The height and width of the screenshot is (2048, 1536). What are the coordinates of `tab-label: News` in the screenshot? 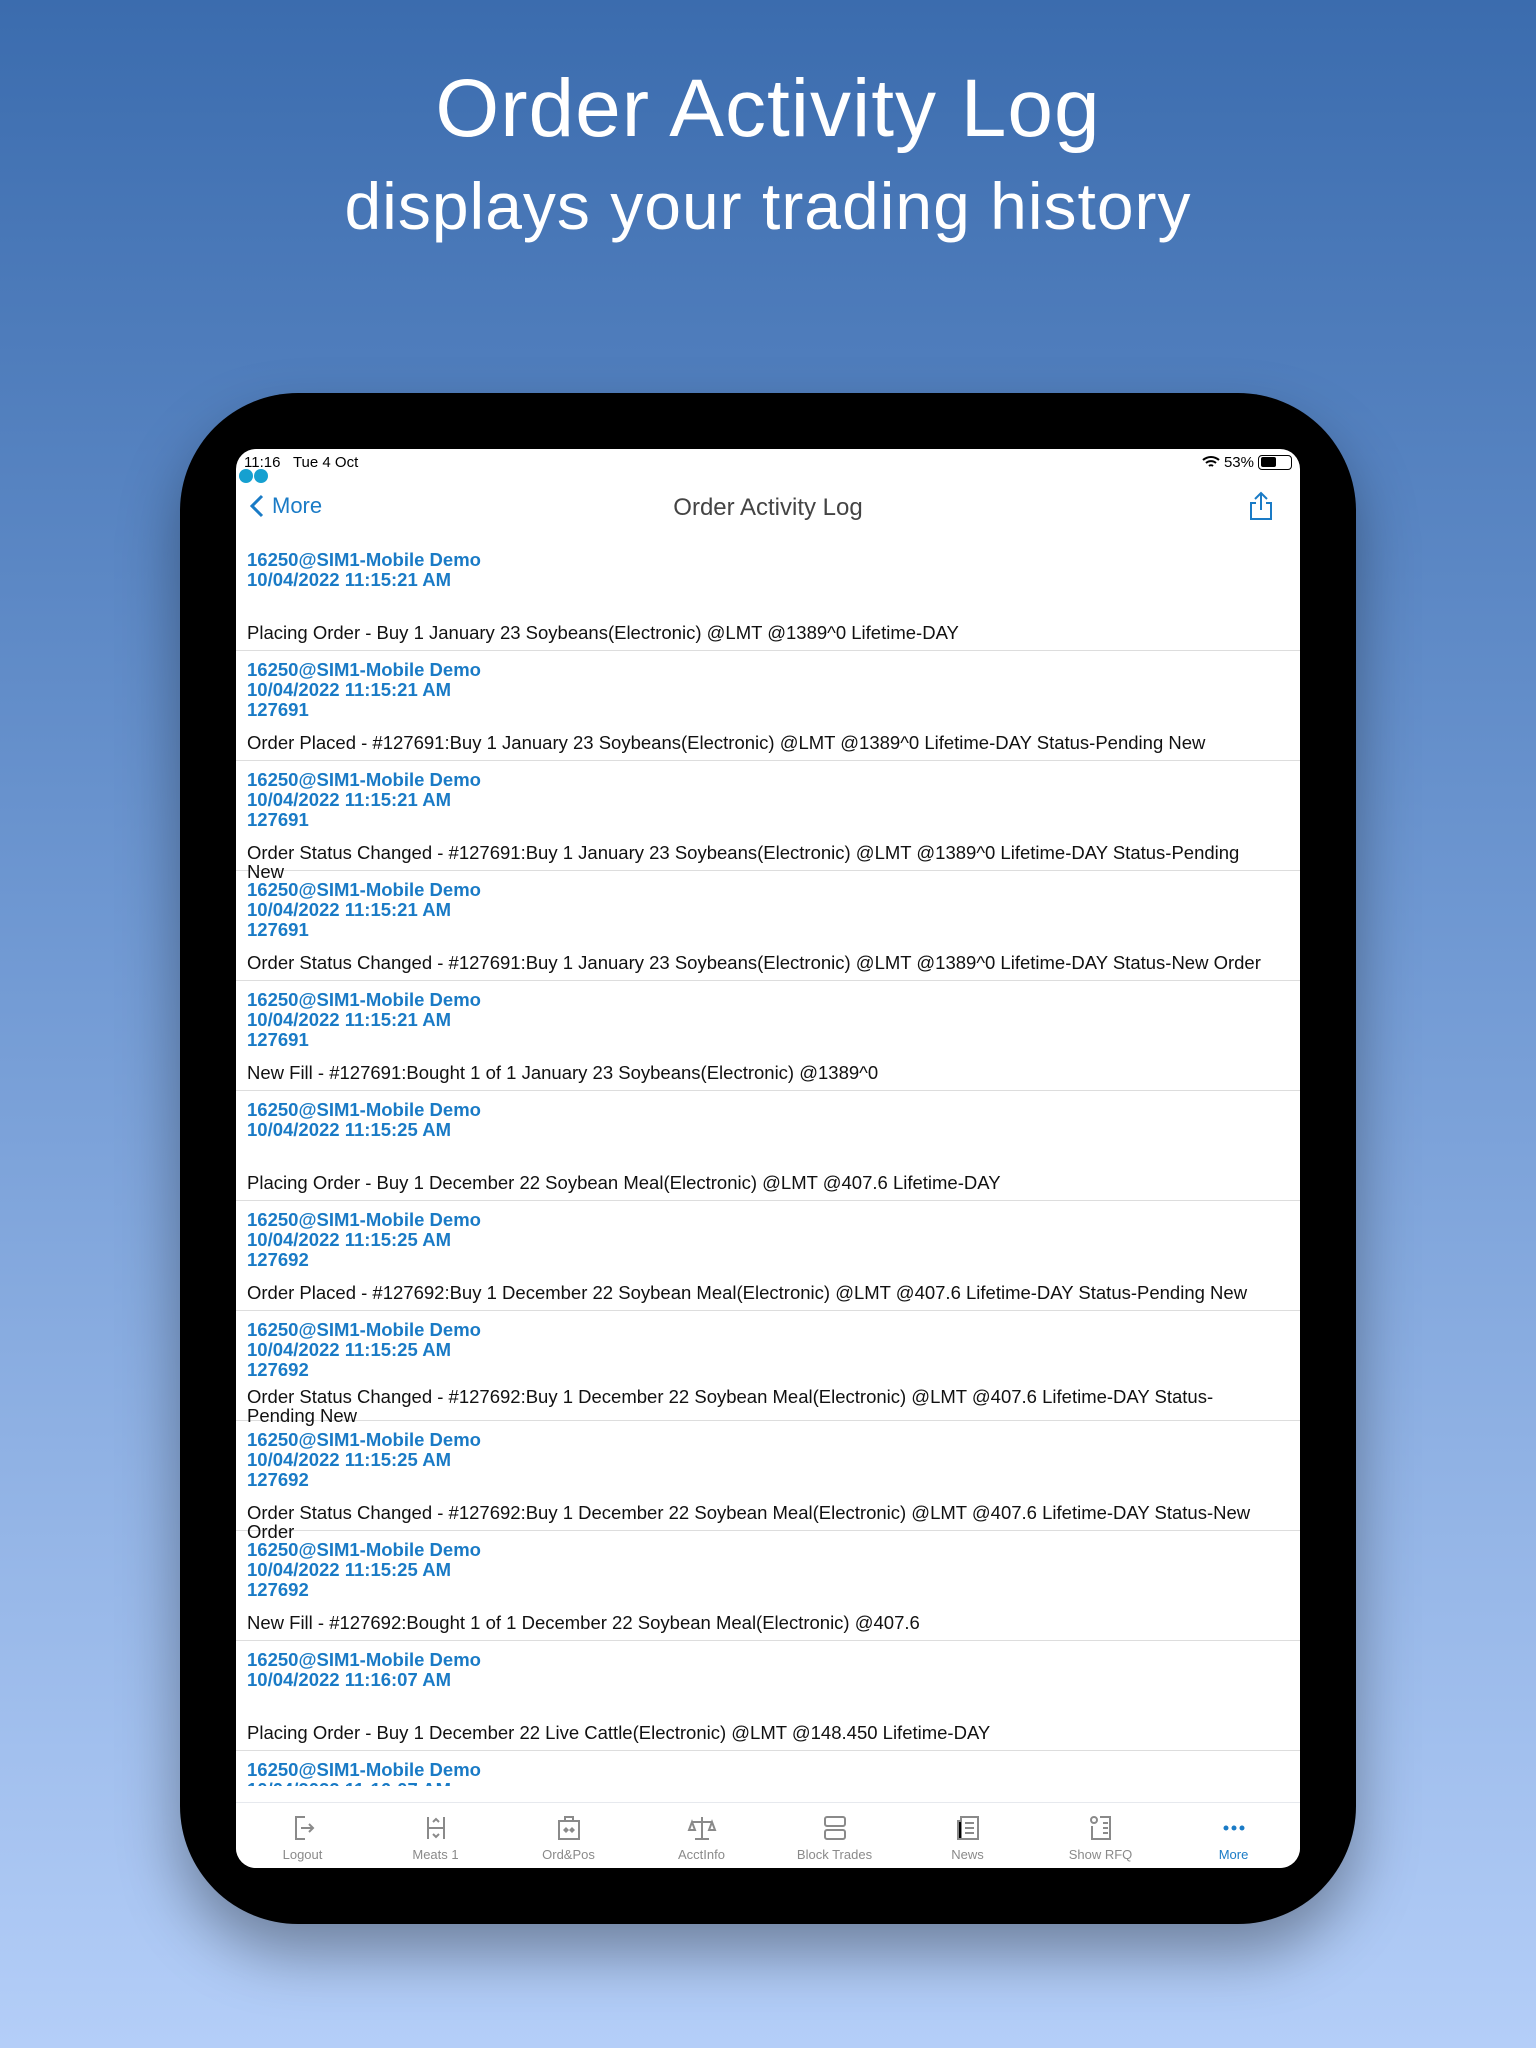 It's located at (967, 1854).